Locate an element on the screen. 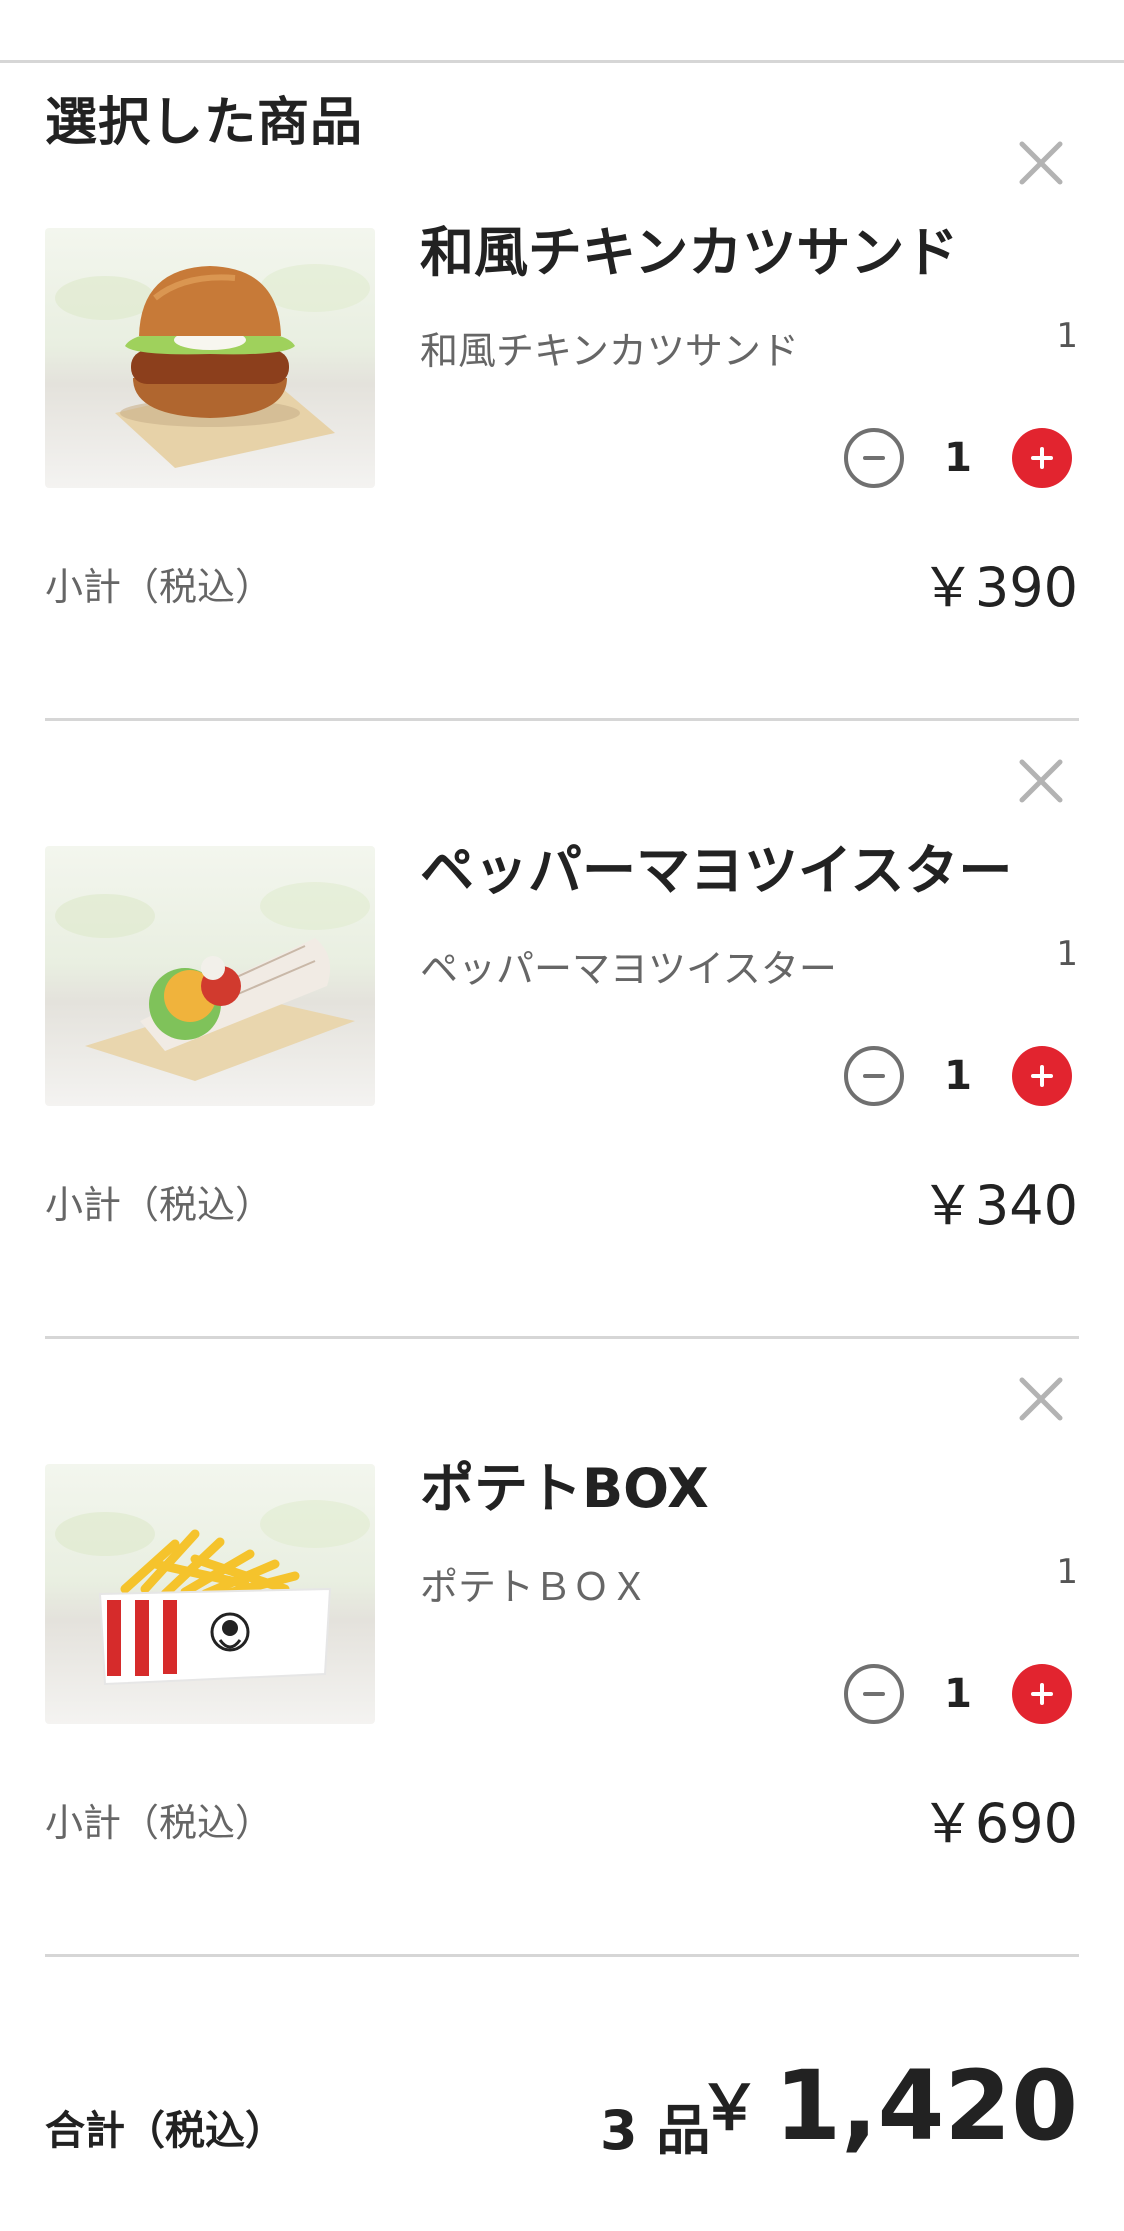  item-name: ペッパーマヨツイスター is located at coordinates (716, 870).